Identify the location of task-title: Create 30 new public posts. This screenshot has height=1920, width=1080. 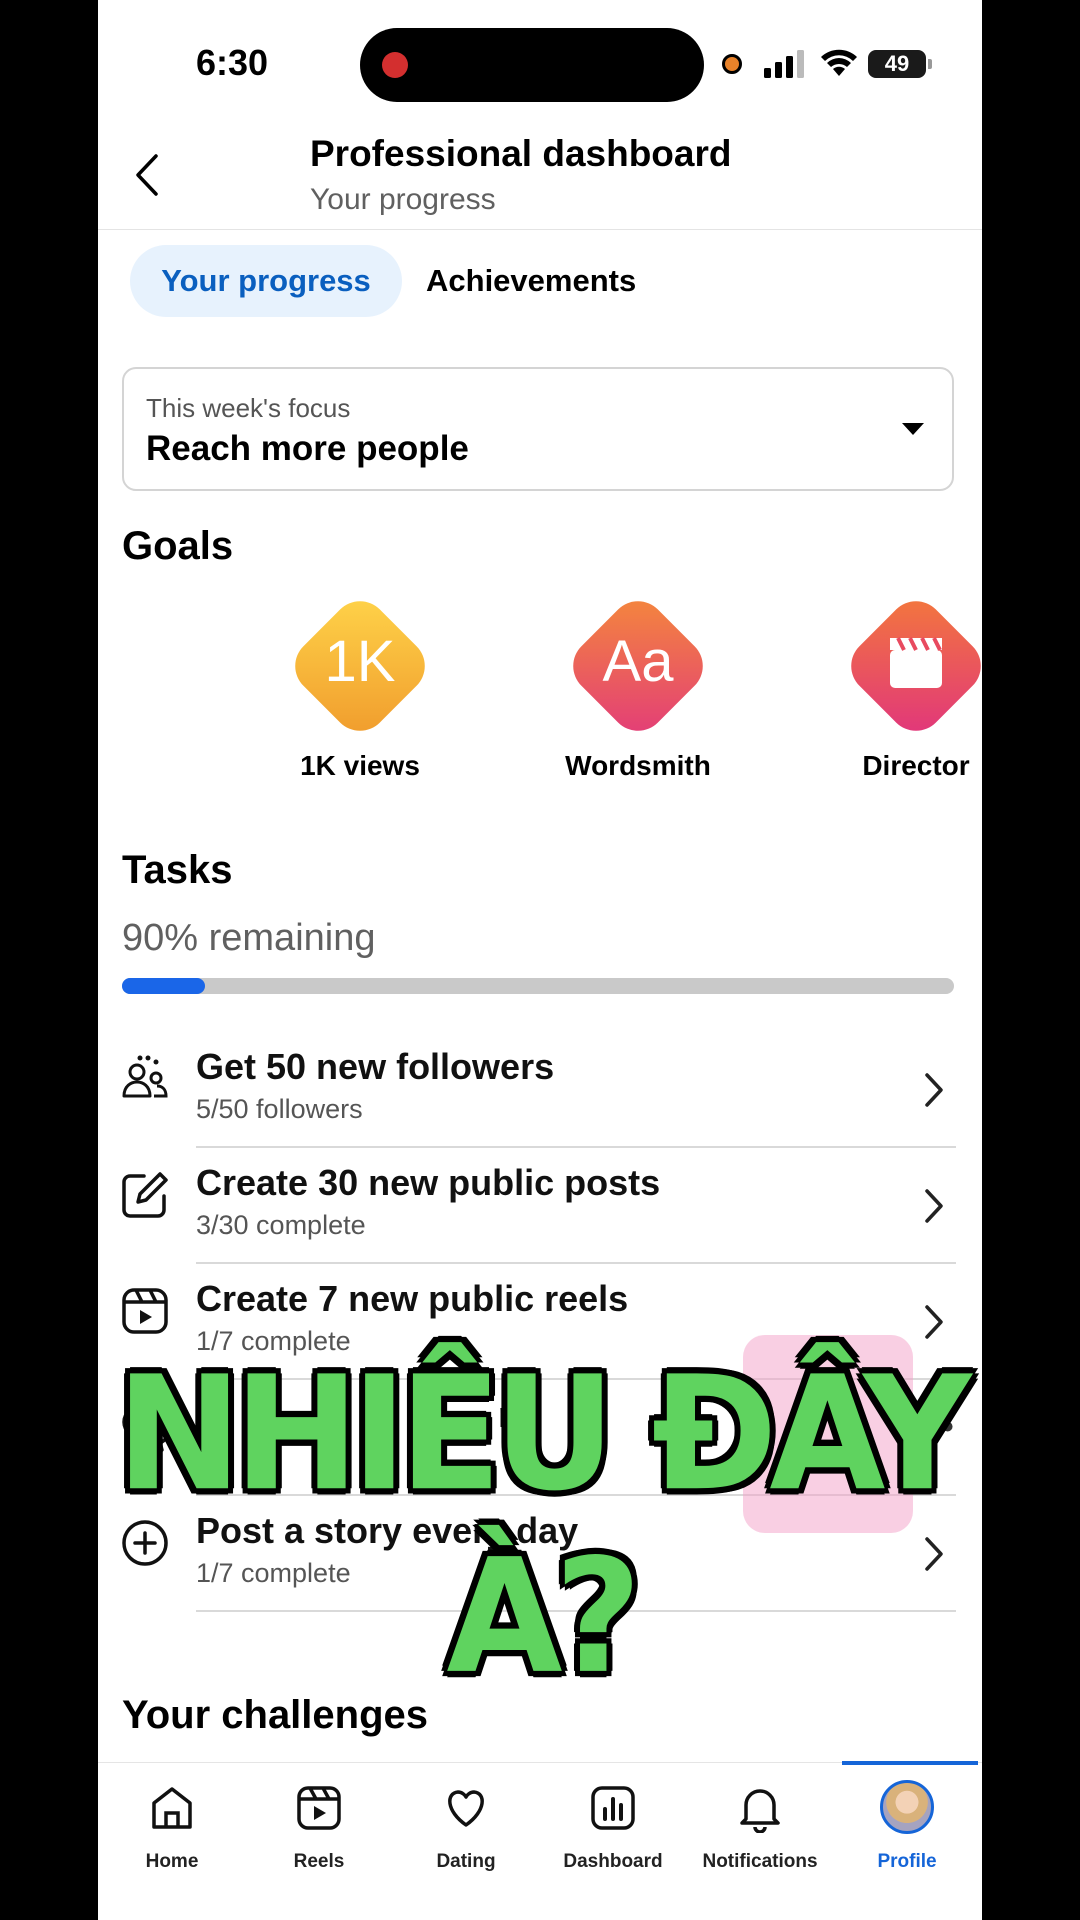
(428, 1182).